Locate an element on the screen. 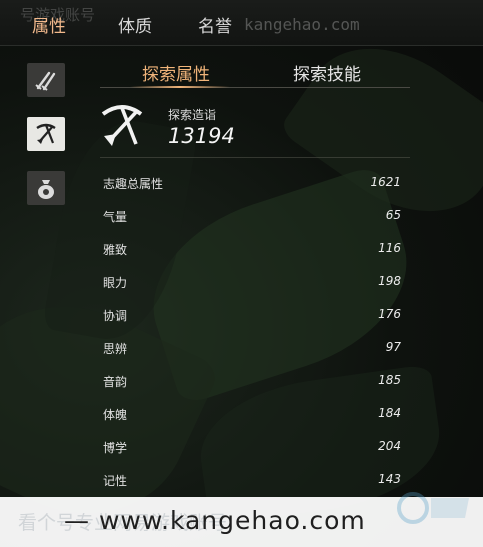 The width and height of the screenshot is (483, 547). list-item: 眼力 198 is located at coordinates (252, 285).